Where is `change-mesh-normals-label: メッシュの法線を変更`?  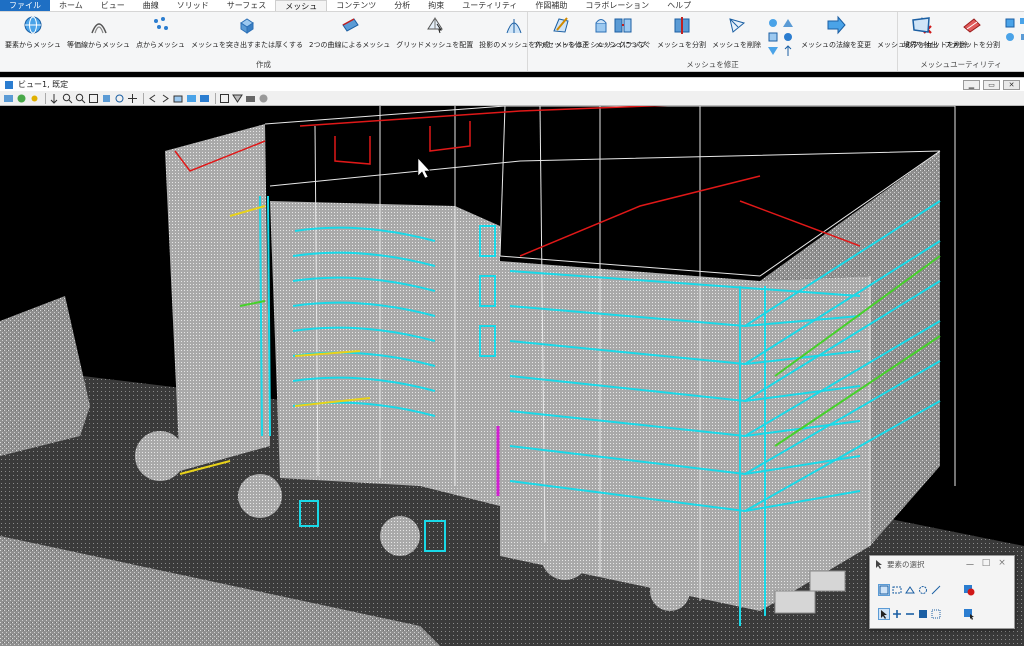
change-mesh-normals-label: メッシュの法線を変更 is located at coordinates (836, 45).